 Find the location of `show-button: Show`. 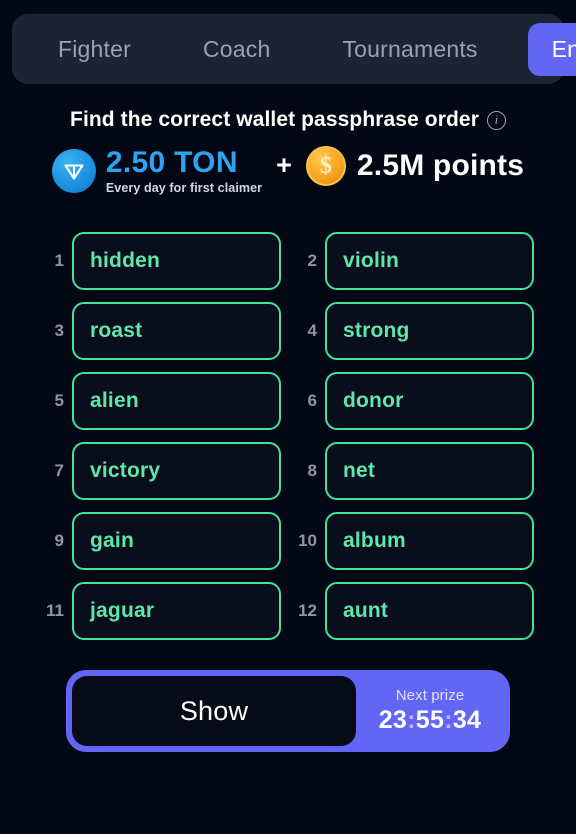

show-button: Show is located at coordinates (214, 711).